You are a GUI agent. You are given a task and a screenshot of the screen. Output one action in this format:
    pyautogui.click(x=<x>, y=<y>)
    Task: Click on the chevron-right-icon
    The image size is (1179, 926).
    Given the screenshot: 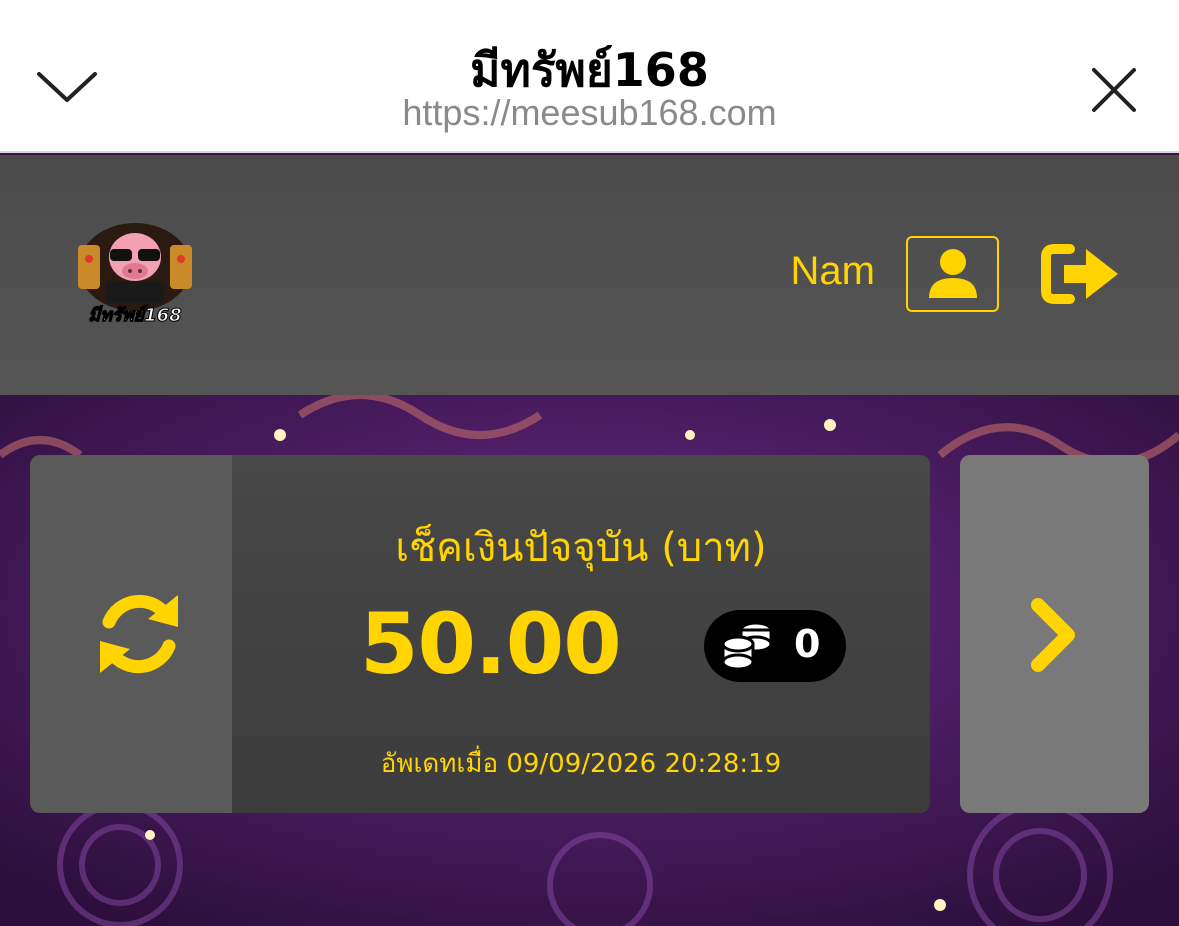 What is the action you would take?
    pyautogui.click(x=1053, y=635)
    